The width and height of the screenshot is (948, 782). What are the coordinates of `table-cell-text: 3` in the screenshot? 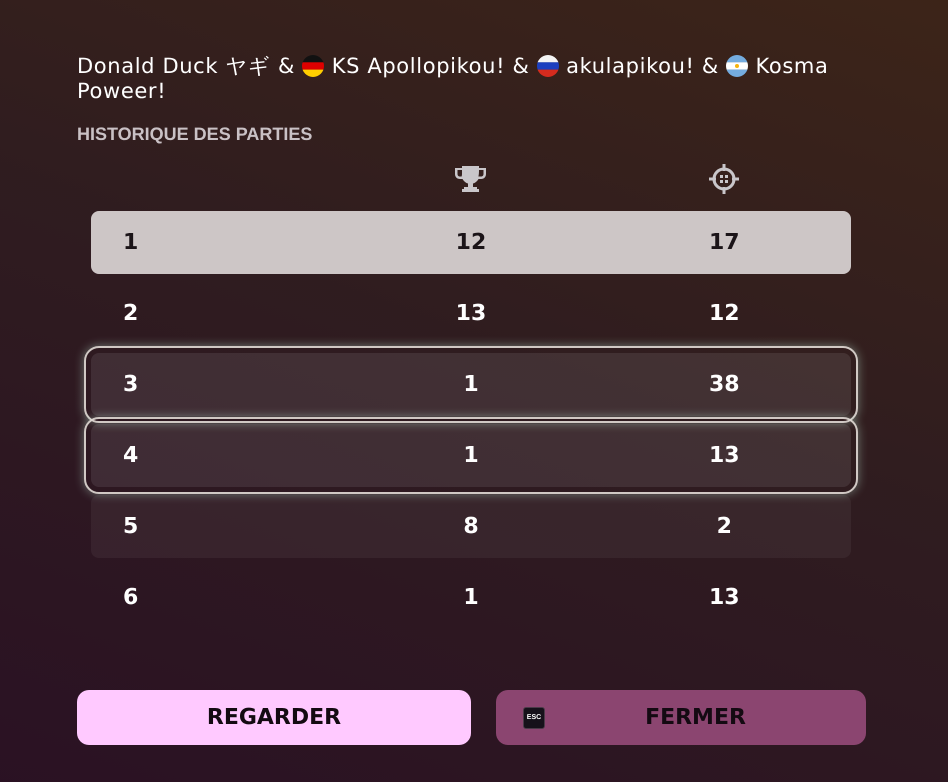 It's located at (130, 385).